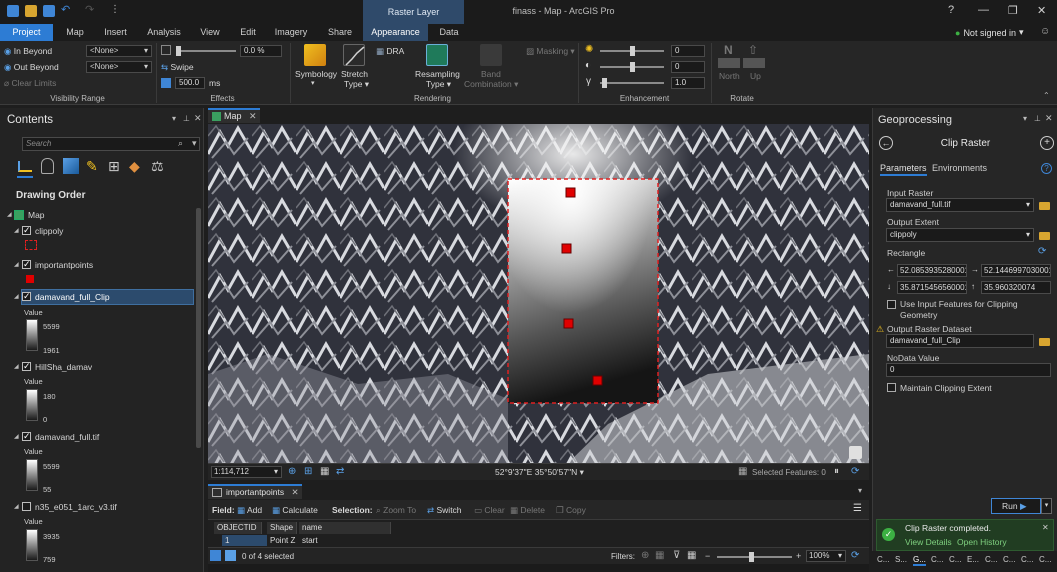  I want to click on show-selected-records-icon, so click(230, 555).